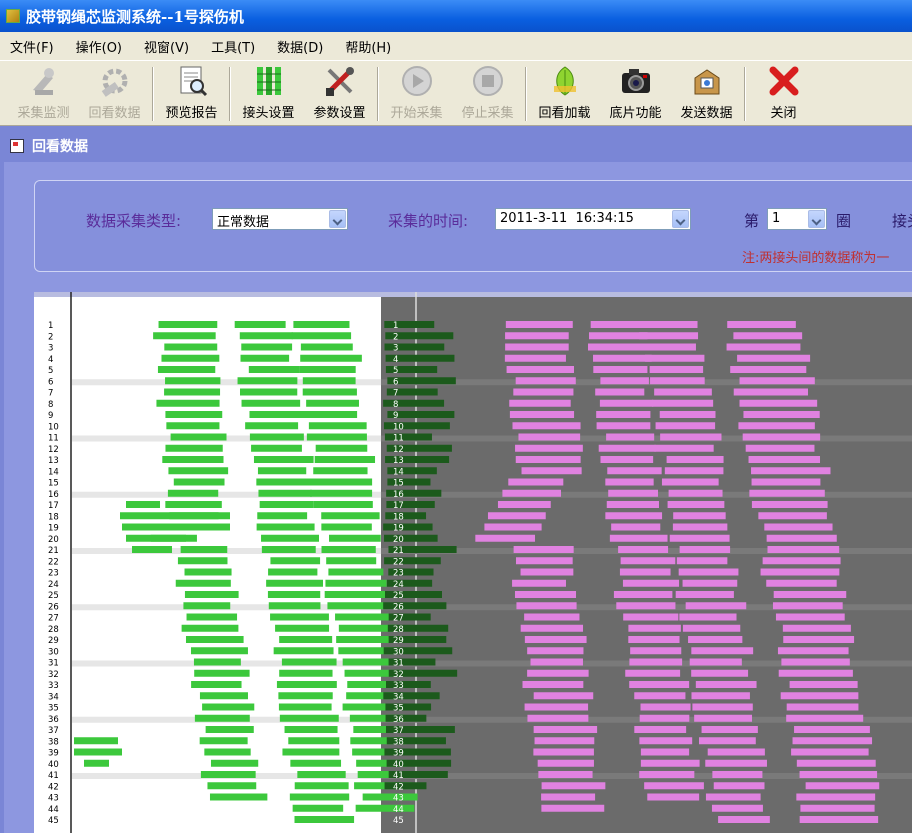 Image resolution: width=912 pixels, height=833 pixels. What do you see at coordinates (32, 46) in the screenshot?
I see `menu-file: 文件(F)` at bounding box center [32, 46].